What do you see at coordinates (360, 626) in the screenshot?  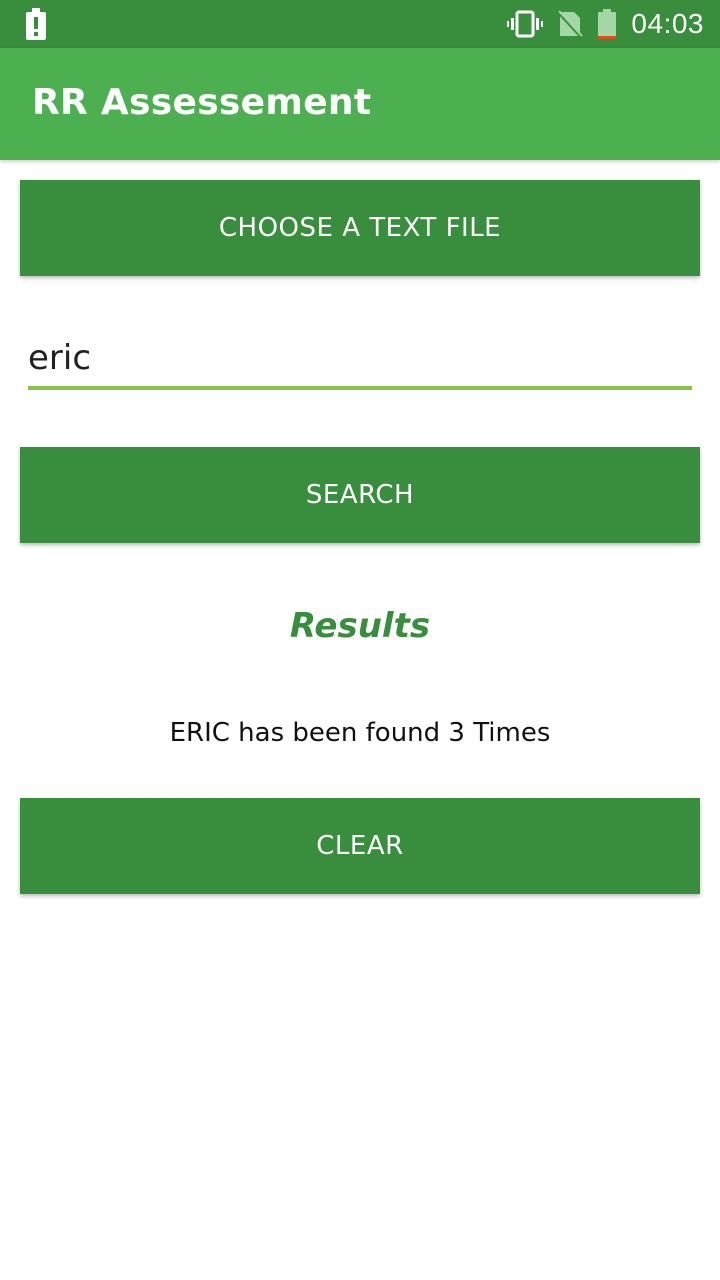 I see `results-heading: Results` at bounding box center [360, 626].